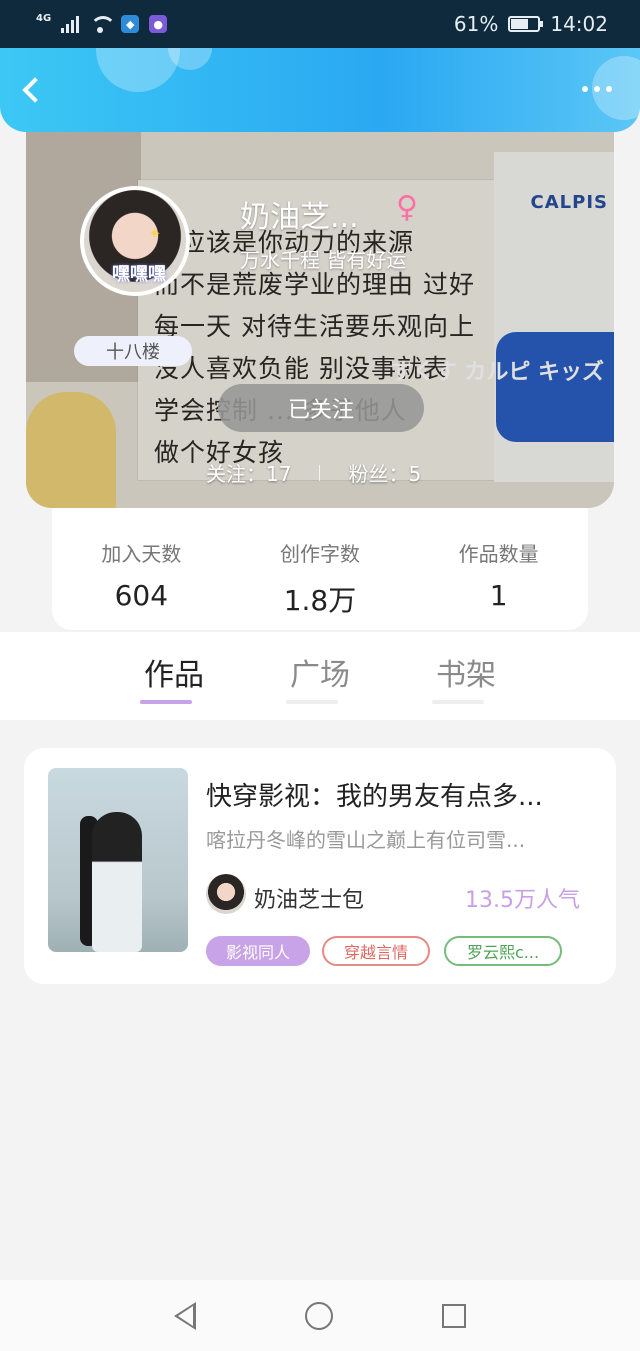 This screenshot has height=1351, width=640. What do you see at coordinates (323, 260) in the screenshot?
I see `user-signature: 万水千程 皆有好运` at bounding box center [323, 260].